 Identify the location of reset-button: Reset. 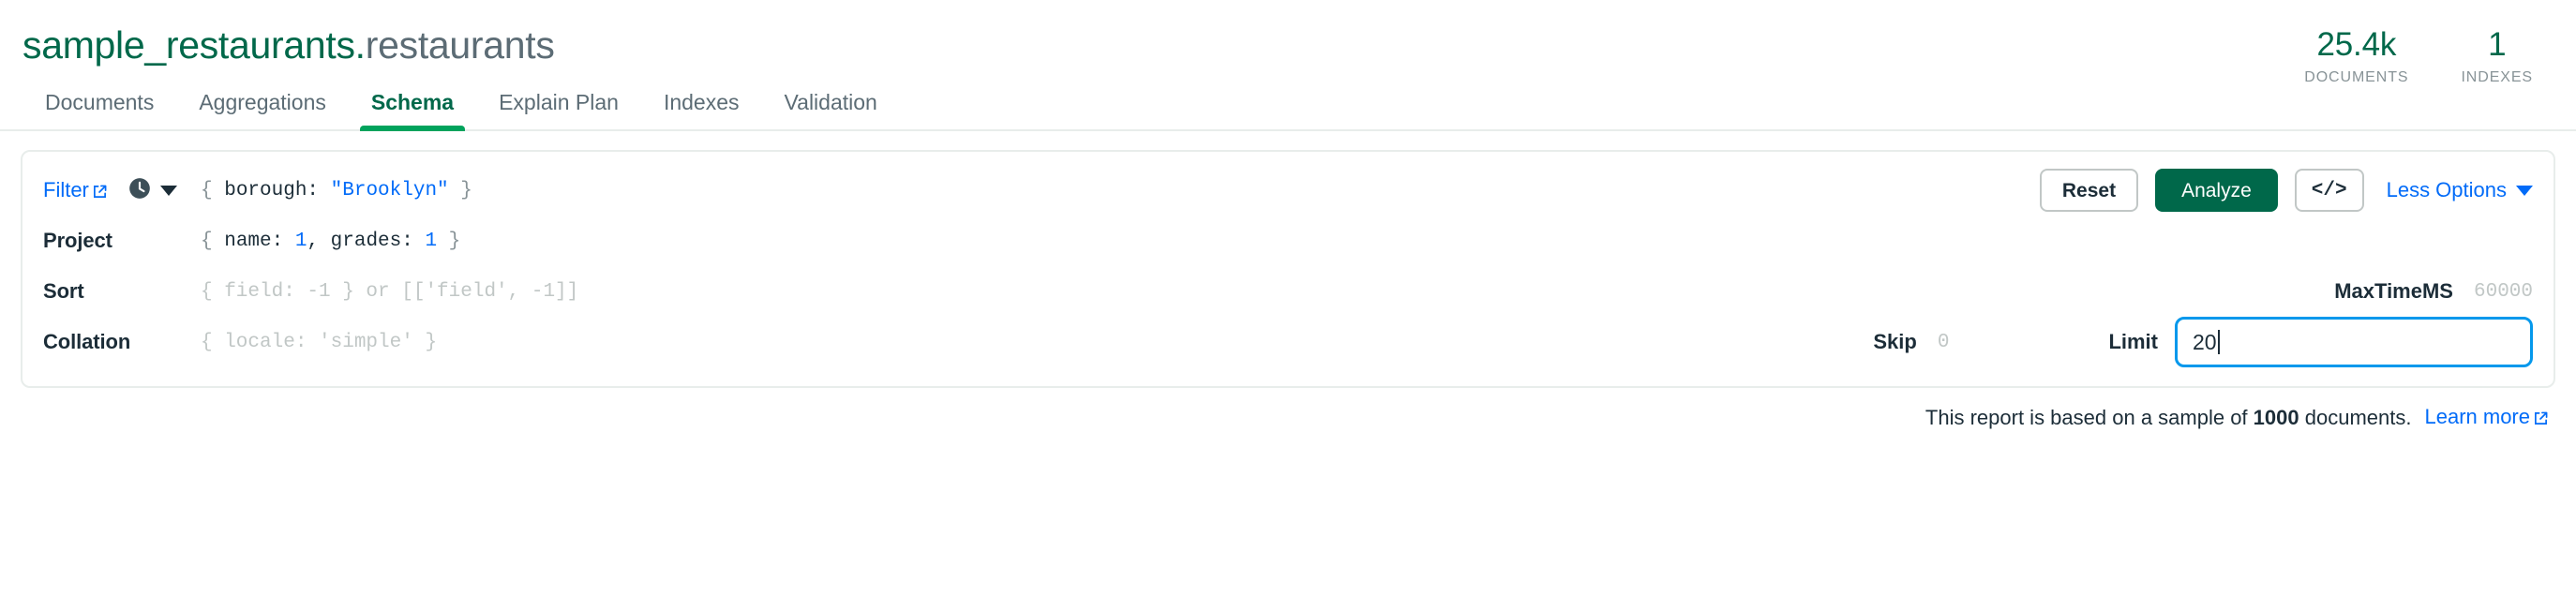
(2089, 190).